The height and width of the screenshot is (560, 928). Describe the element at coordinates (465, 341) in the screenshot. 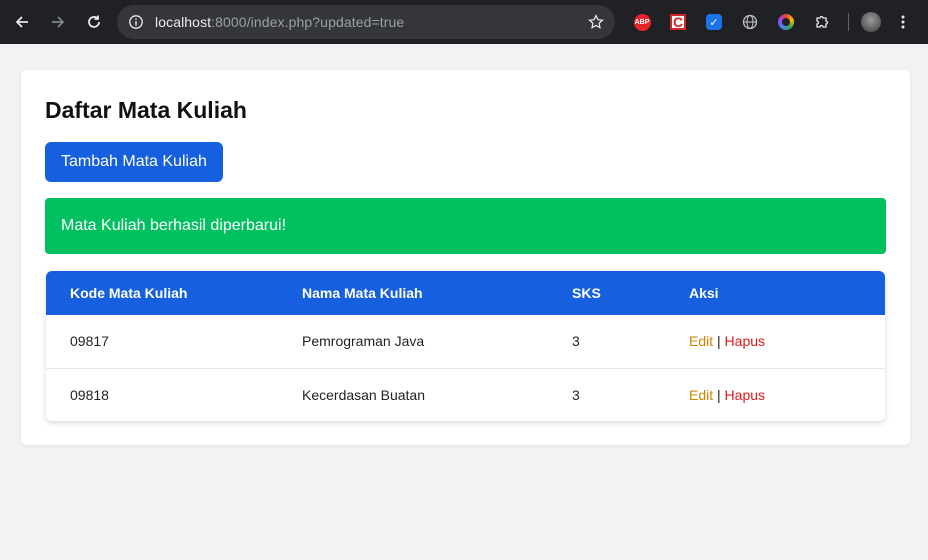

I see `table-row: 09817 Pemrograman Java 3 Edit | Hapus` at that location.